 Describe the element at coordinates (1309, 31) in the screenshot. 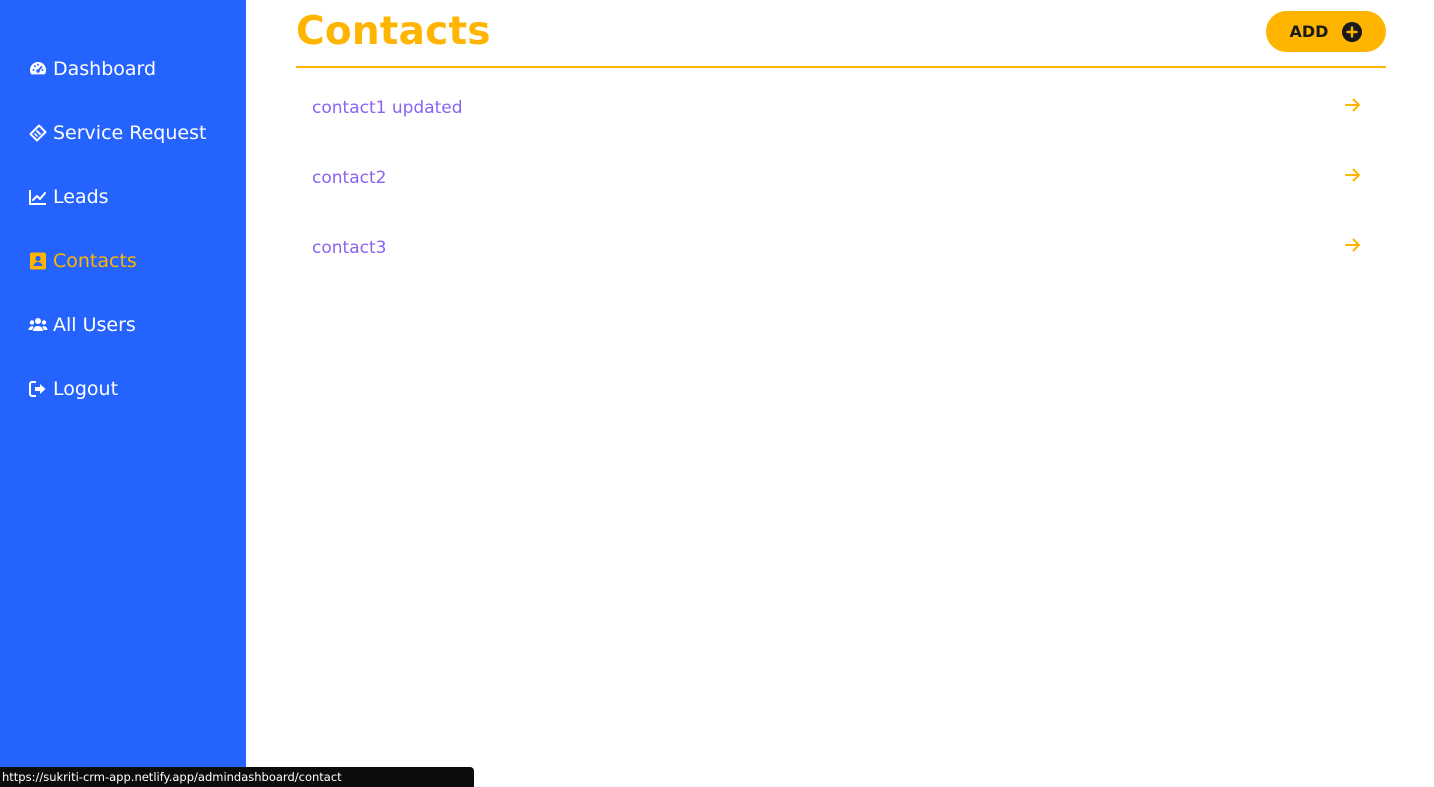

I see `add-button-label: ADD` at that location.